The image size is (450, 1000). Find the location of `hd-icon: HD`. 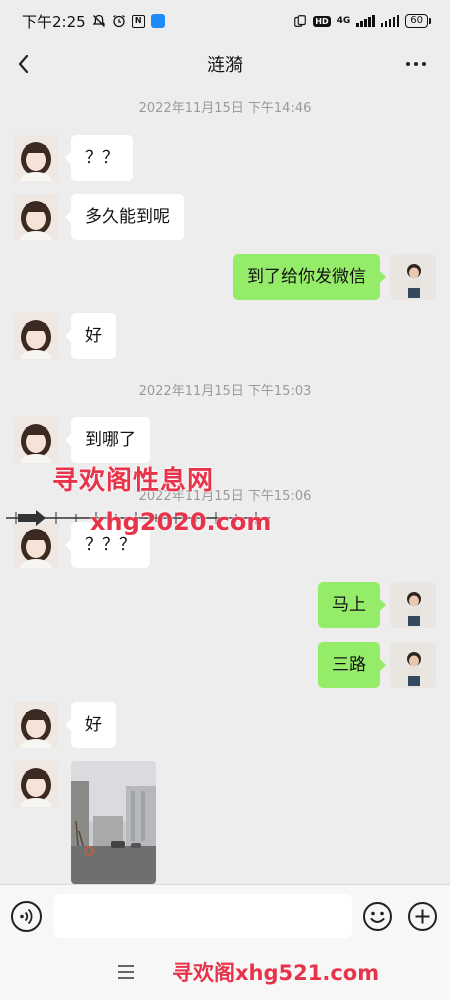

hd-icon: HD is located at coordinates (322, 21).